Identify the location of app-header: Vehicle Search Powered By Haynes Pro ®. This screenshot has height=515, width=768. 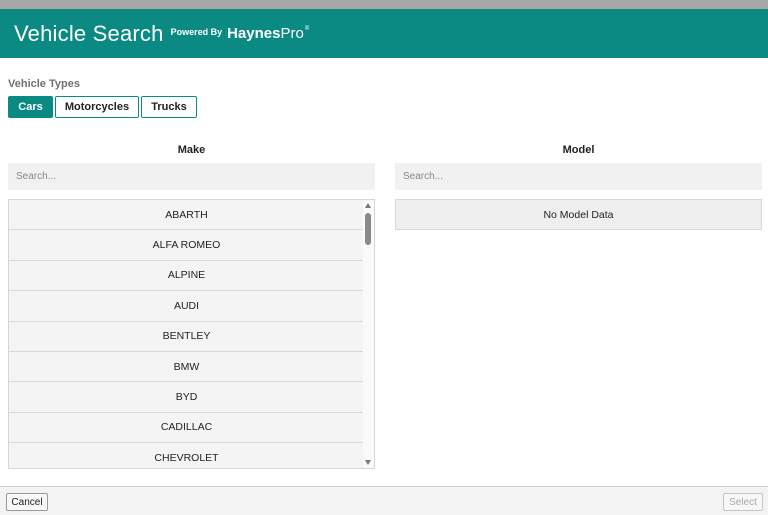
(384, 33).